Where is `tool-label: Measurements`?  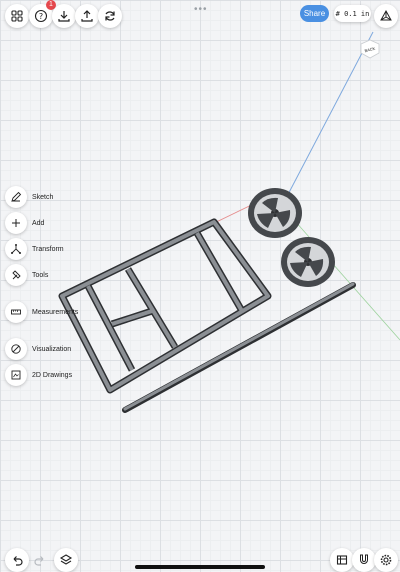 tool-label: Measurements is located at coordinates (55, 312).